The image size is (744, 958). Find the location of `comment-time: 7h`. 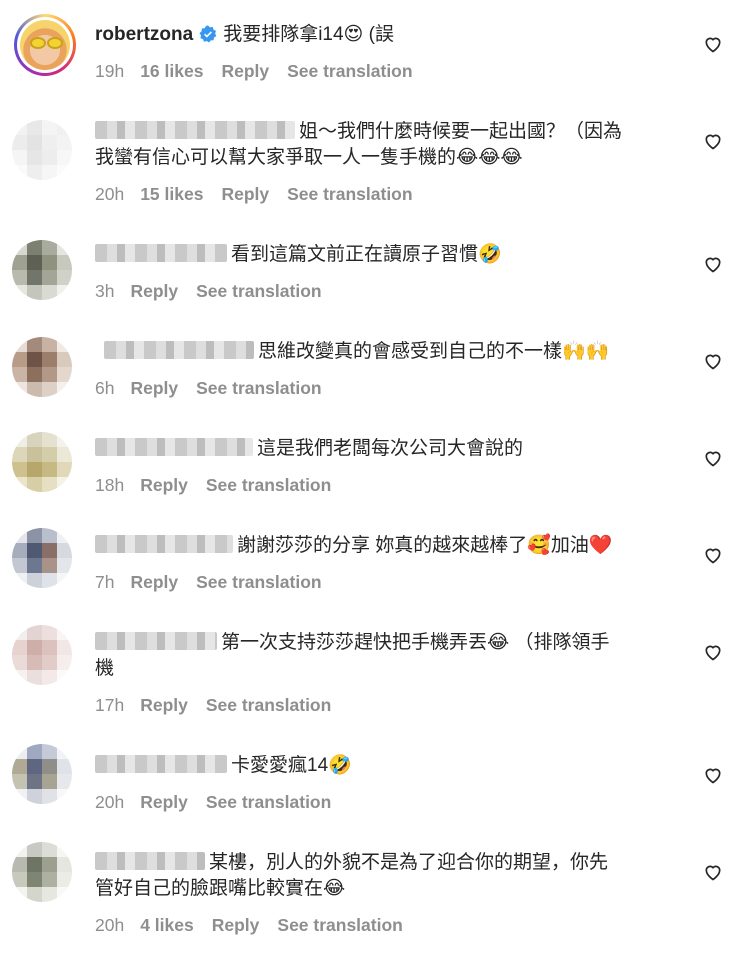

comment-time: 7h is located at coordinates (105, 582).